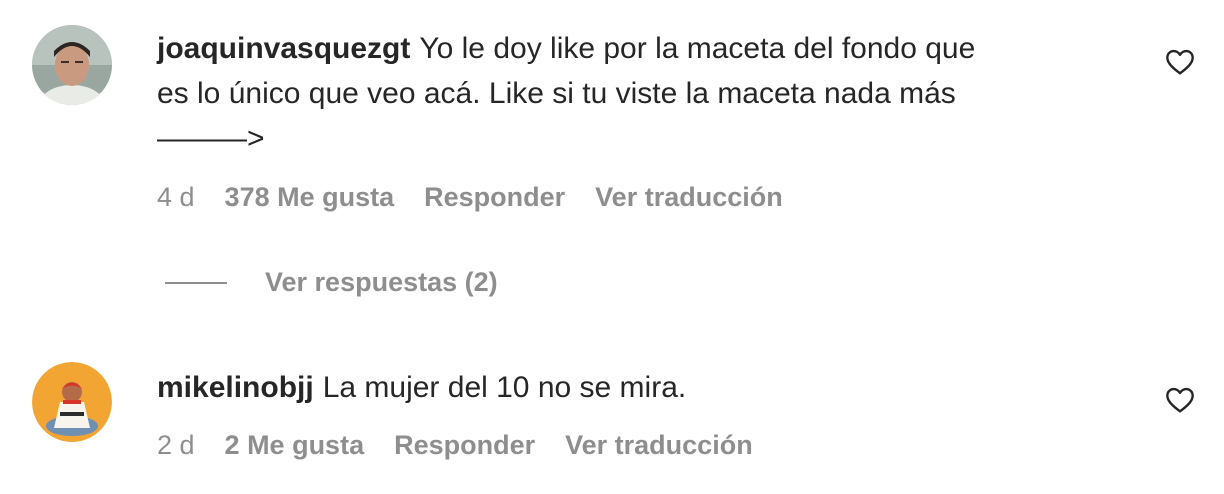 This screenshot has height=494, width=1224. I want to click on view-replies-label: Ver respuestas (2), so click(381, 282).